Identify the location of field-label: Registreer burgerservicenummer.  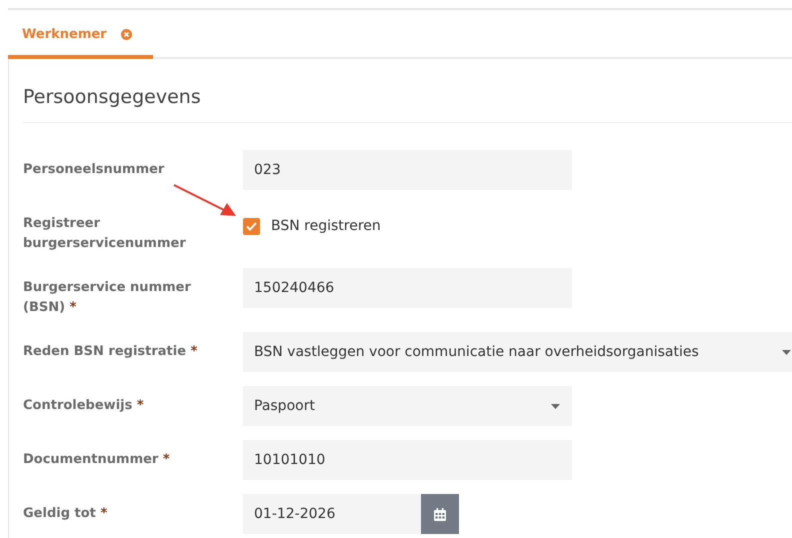
(105, 234).